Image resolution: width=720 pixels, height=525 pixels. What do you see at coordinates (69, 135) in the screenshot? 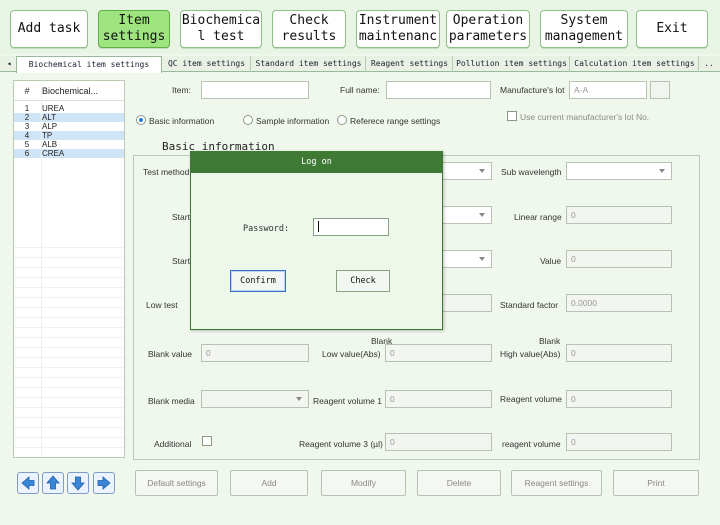
I see `list-item: 4 TP` at bounding box center [69, 135].